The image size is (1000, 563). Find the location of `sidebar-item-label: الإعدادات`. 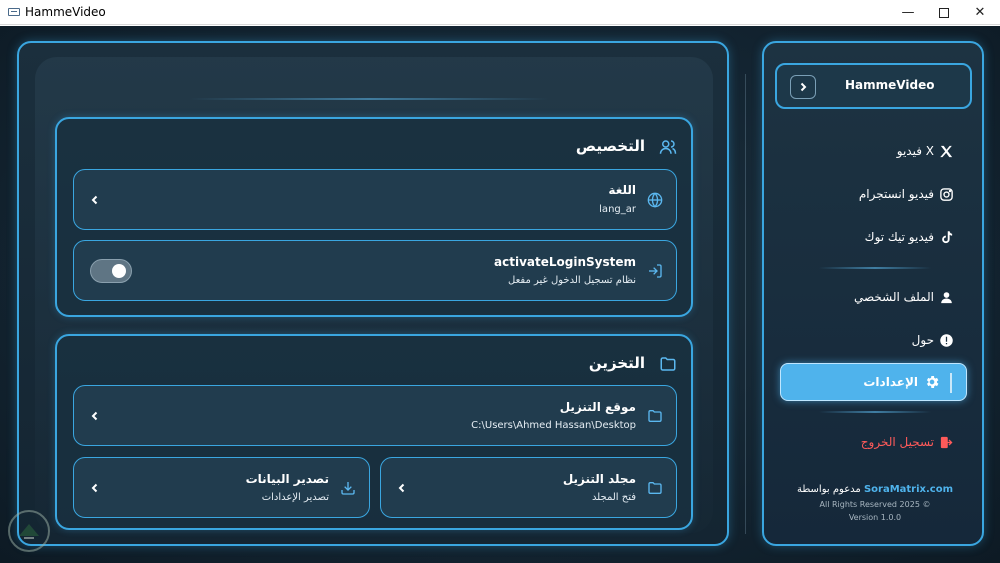

sidebar-item-label: الإعدادات is located at coordinates (890, 382).